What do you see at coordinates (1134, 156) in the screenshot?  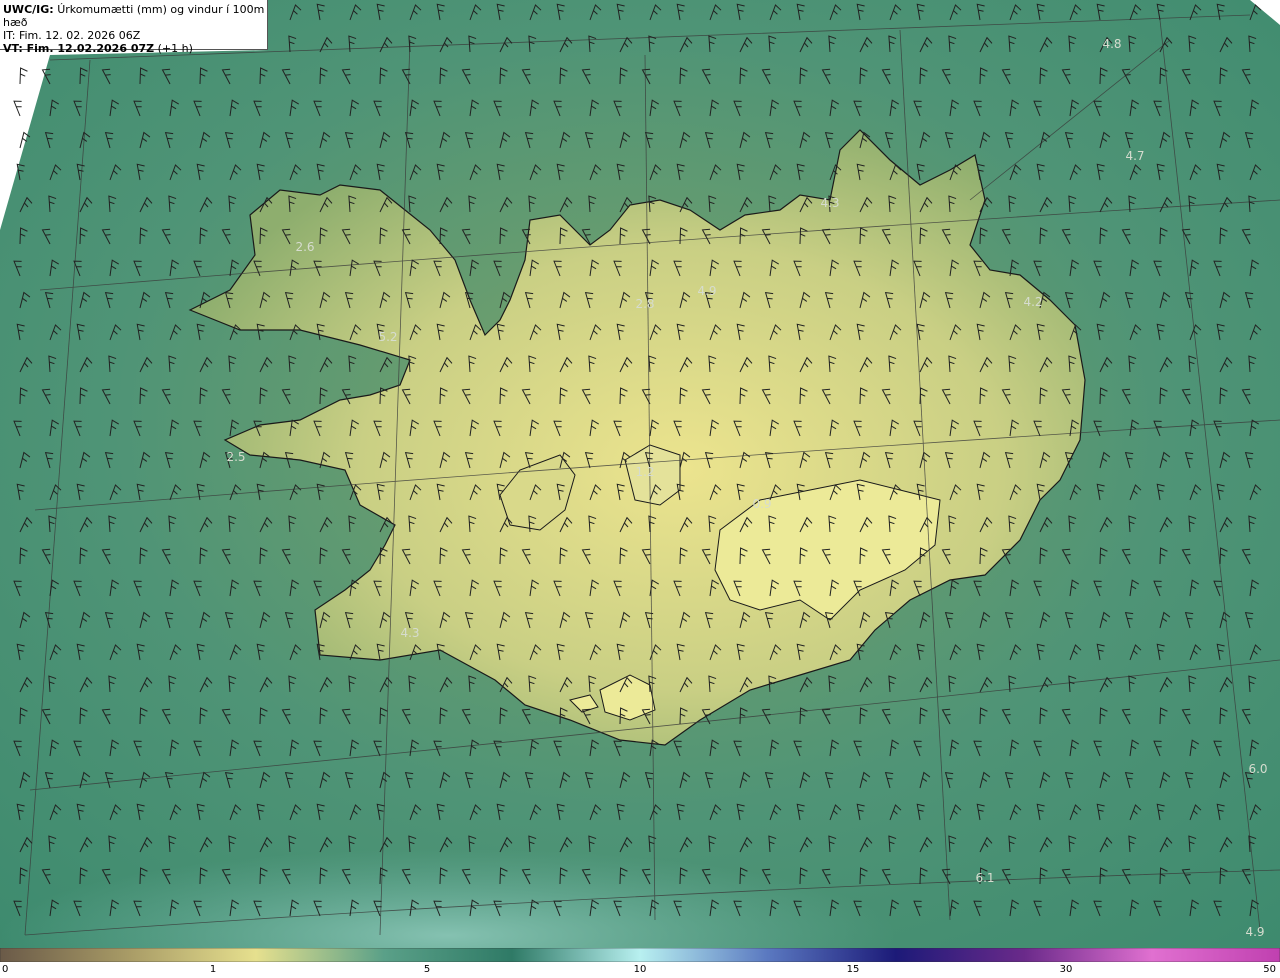 I see `map-value-label: 4.7` at bounding box center [1134, 156].